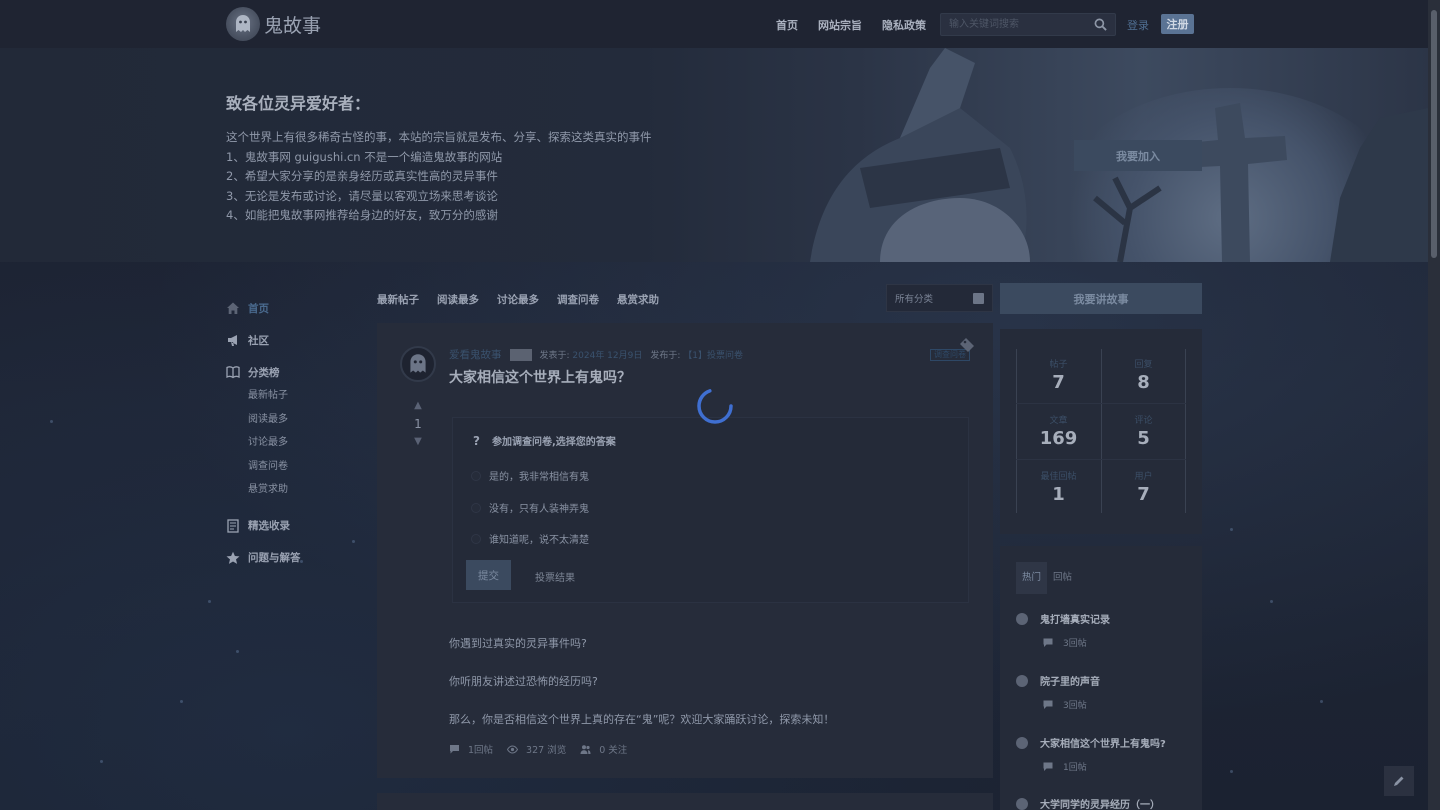 The height and width of the screenshot is (810, 1440). What do you see at coordinates (697, 356) in the screenshot?
I see `post-category: 发布于: 【1】投票问卷` at bounding box center [697, 356].